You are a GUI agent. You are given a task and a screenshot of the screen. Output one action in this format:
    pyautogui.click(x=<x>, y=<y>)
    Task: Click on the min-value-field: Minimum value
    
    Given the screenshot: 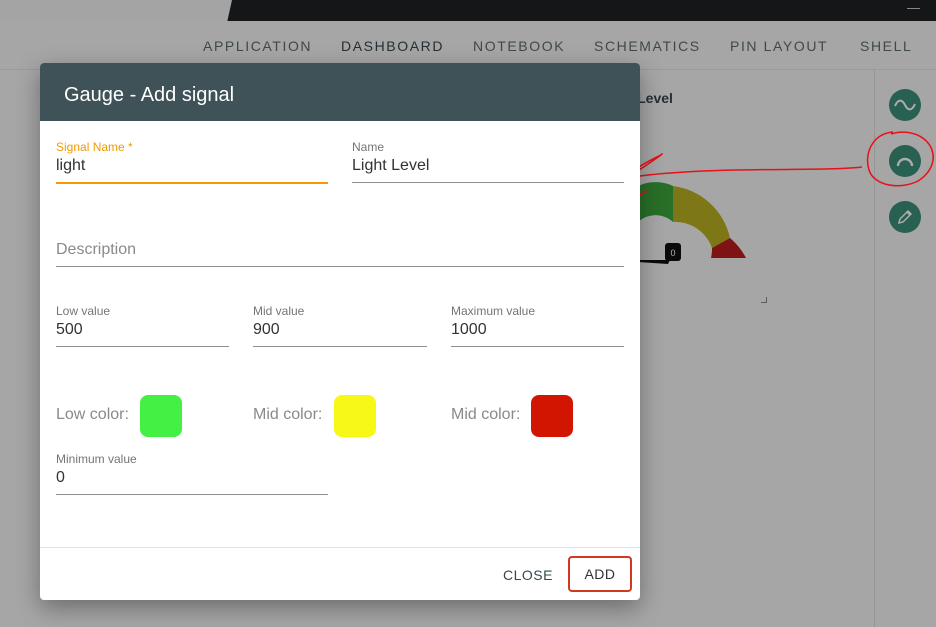 What is the action you would take?
    pyautogui.click(x=192, y=473)
    